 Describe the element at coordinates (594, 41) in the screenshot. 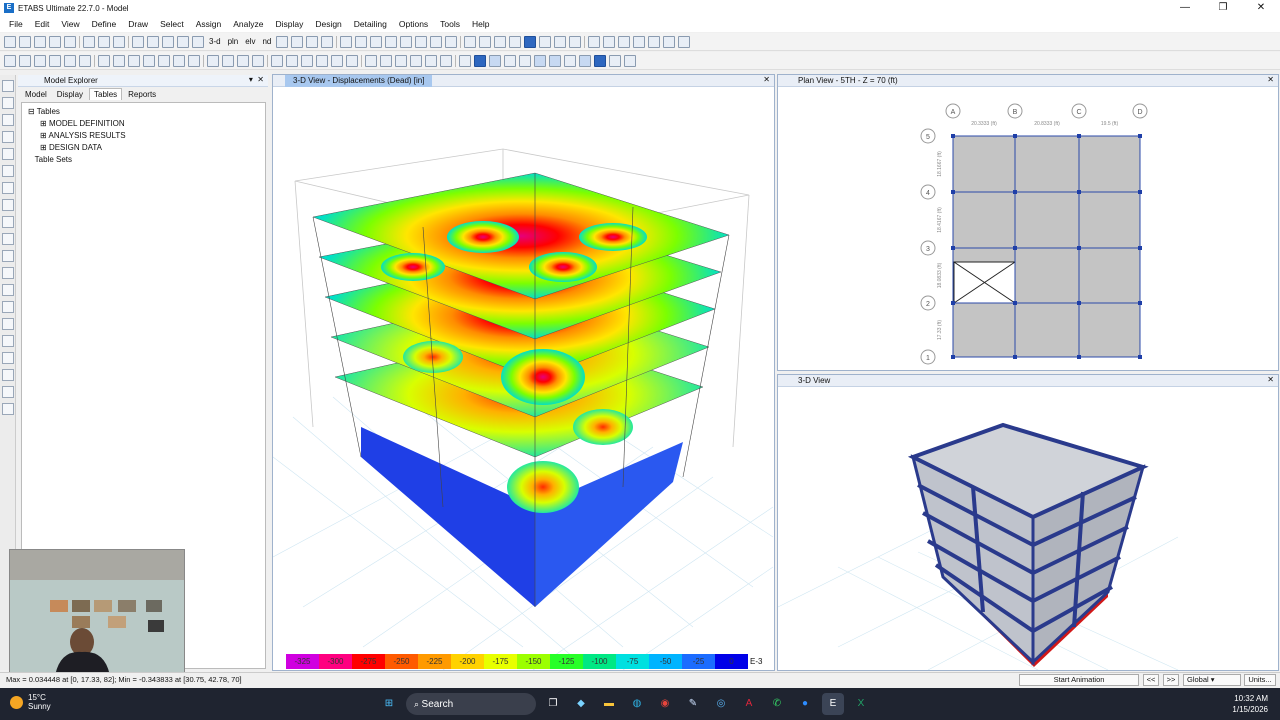

I see `text-icon` at that location.